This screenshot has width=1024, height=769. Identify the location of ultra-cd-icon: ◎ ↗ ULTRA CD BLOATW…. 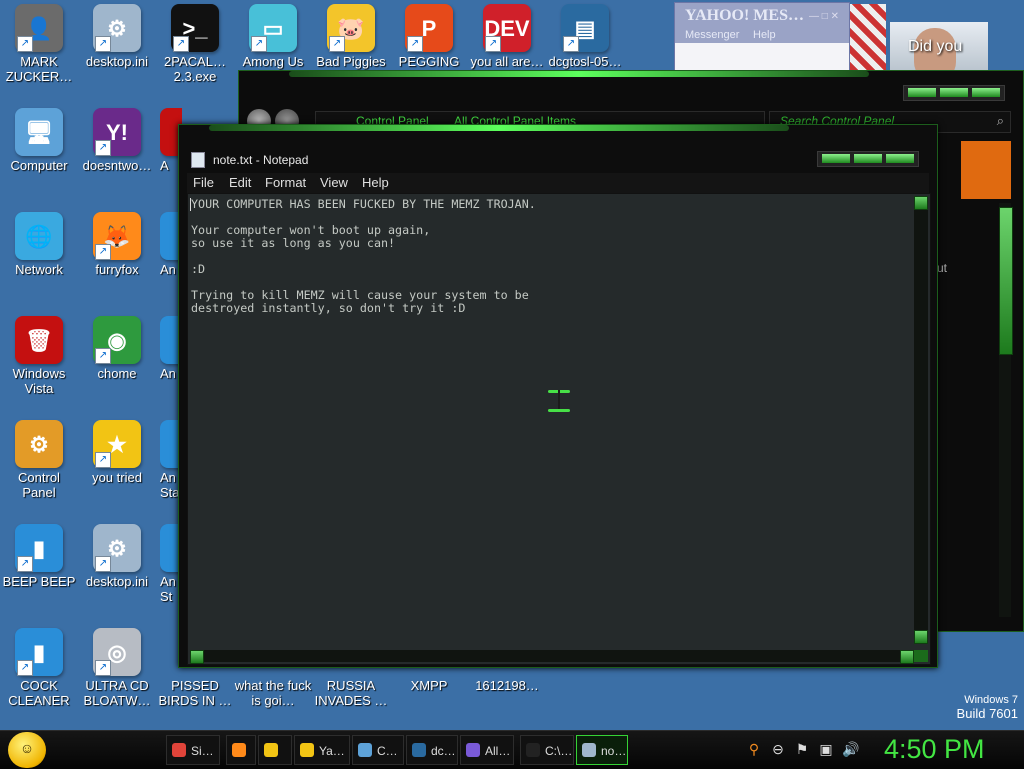
(117, 668).